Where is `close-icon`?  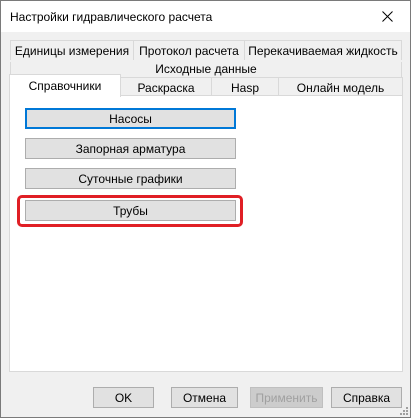
close-icon is located at coordinates (387, 16).